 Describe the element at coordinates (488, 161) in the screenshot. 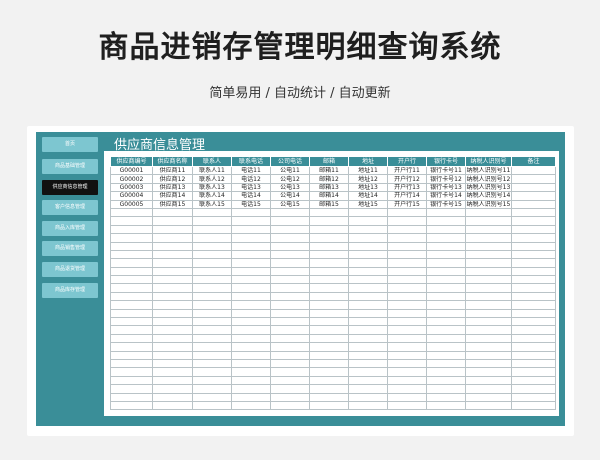

I see `column-header: 纳税人识别号` at that location.